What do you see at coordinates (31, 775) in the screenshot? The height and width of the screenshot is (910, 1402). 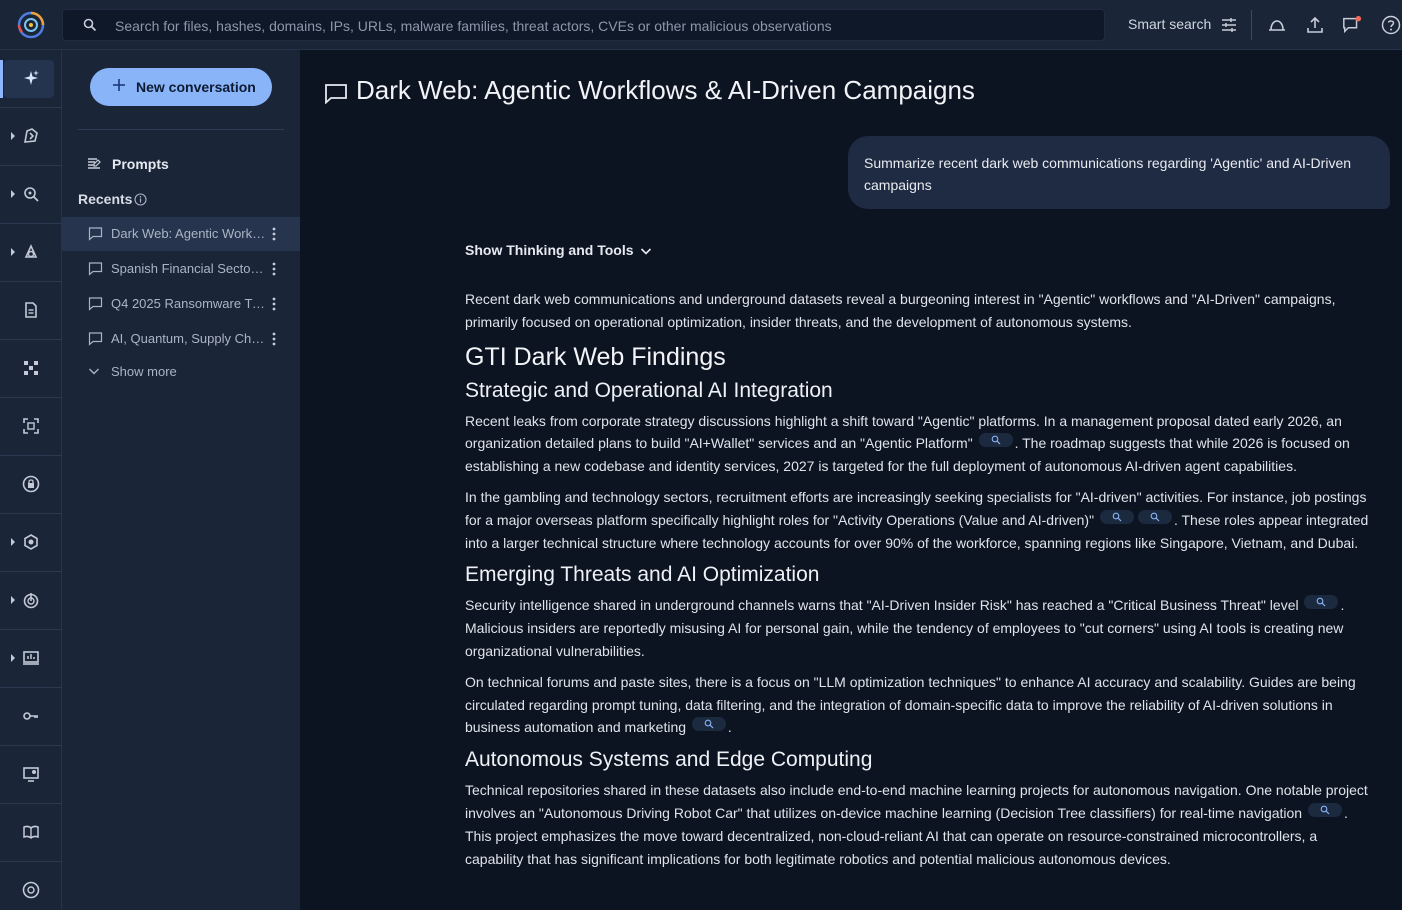 I see `rail-item-settings` at bounding box center [31, 775].